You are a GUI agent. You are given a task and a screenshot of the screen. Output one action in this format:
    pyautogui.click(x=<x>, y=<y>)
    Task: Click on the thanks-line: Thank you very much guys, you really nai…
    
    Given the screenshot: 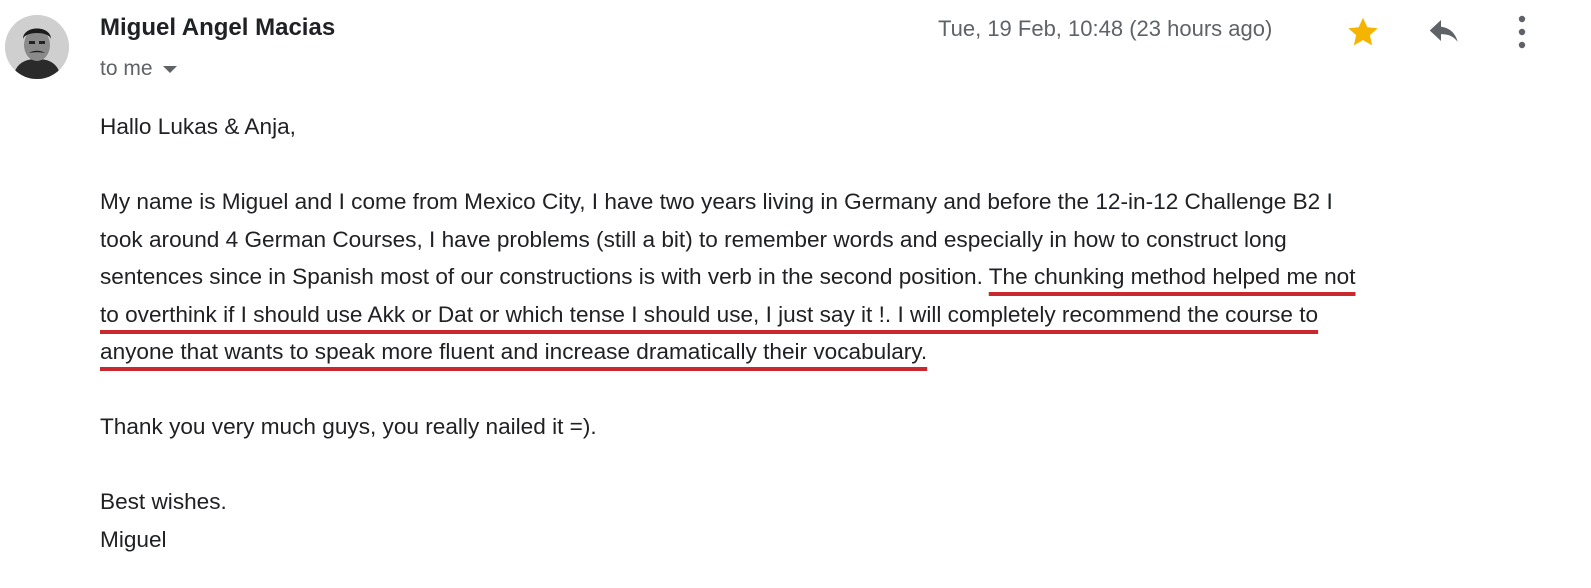 What is the action you would take?
    pyautogui.click(x=348, y=426)
    